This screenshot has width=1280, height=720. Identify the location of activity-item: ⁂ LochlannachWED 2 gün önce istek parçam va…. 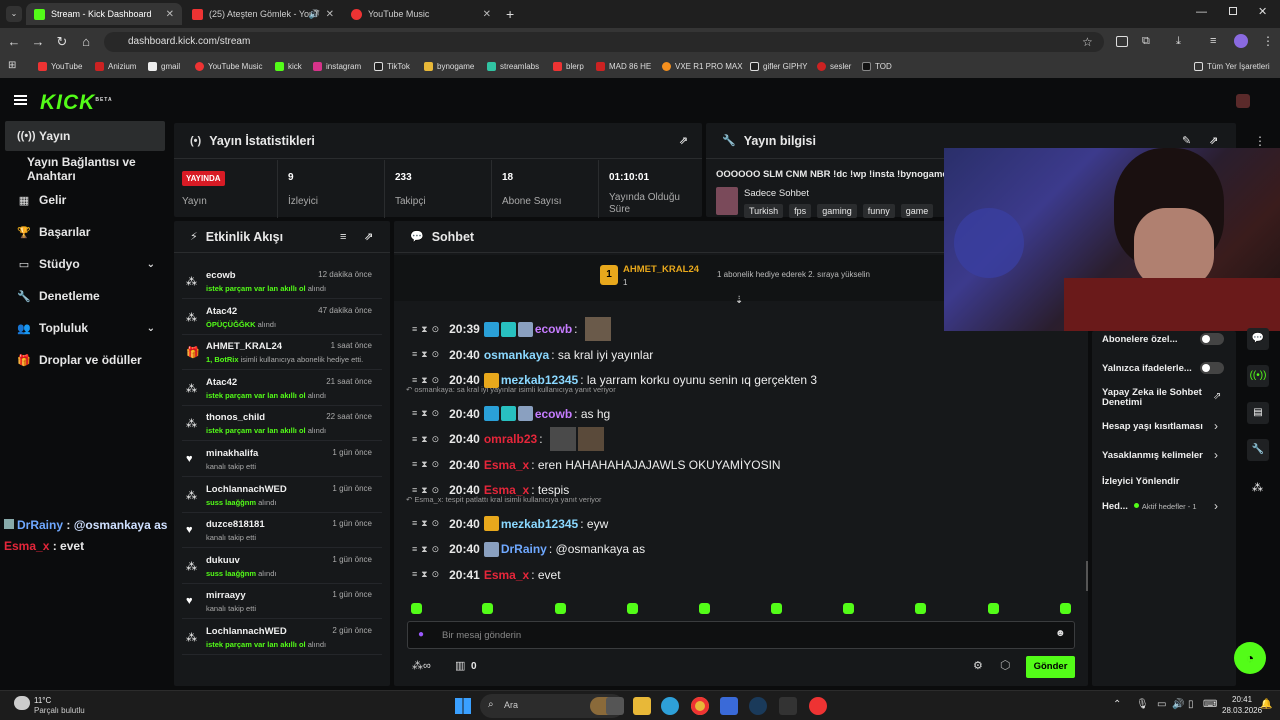
(282, 637).